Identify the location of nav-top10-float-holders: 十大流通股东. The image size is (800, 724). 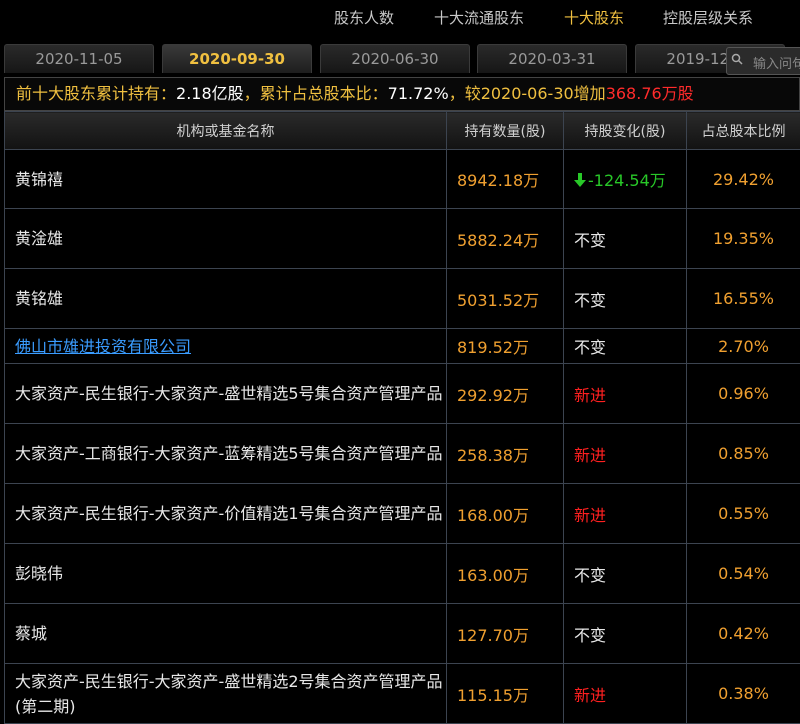
(479, 17).